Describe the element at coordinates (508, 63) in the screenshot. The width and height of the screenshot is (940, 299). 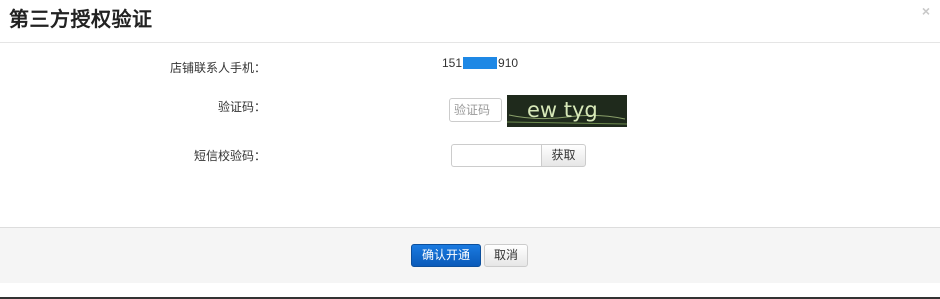
I see `phone-suffix: 910` at that location.